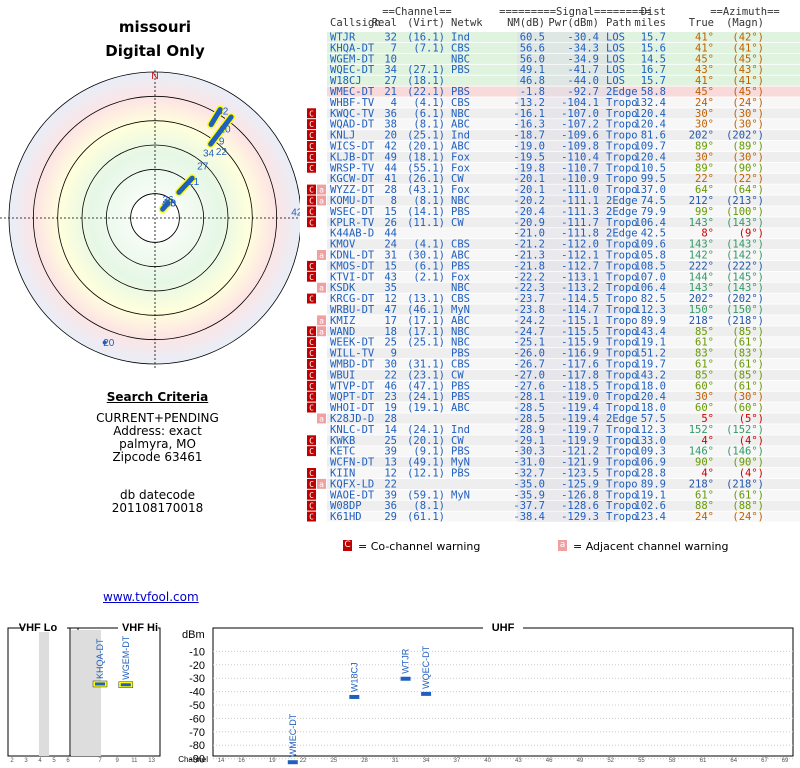  Describe the element at coordinates (650, 517) in the screenshot. I see `row-dist: 123.4` at that location.